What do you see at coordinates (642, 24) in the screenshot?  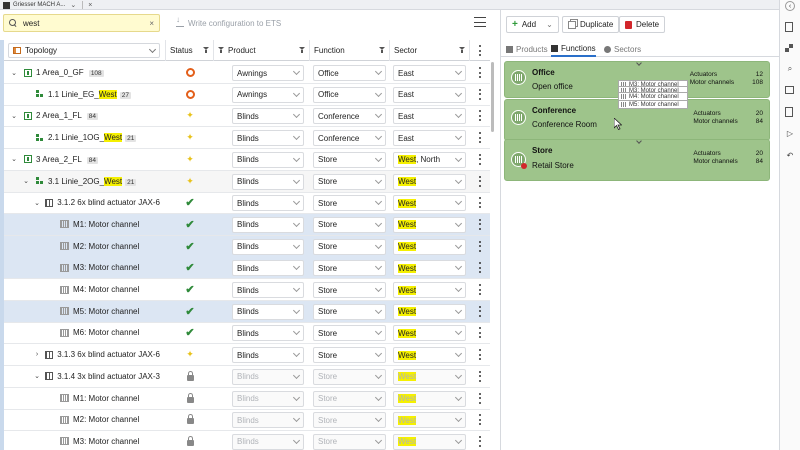 I see `delete-button: Delete` at bounding box center [642, 24].